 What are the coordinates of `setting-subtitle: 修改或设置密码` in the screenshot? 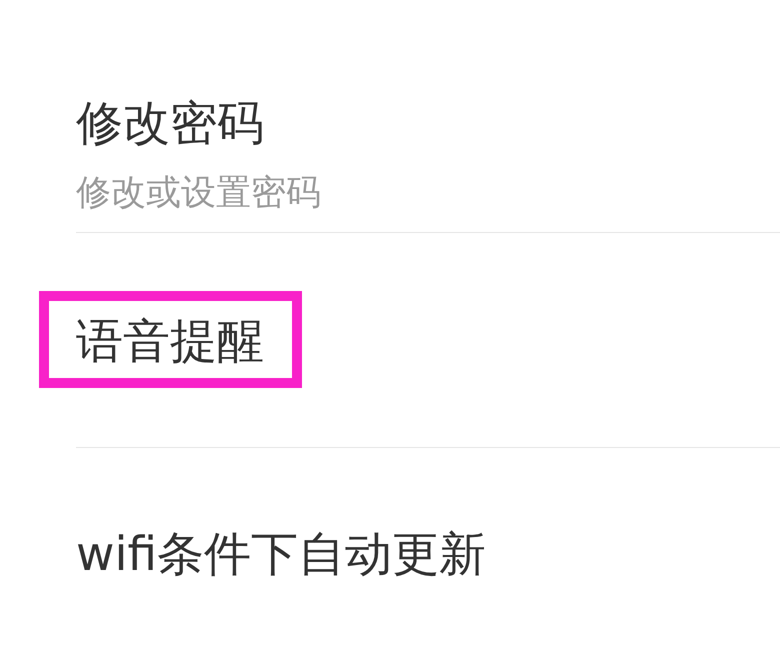 It's located at (198, 193).